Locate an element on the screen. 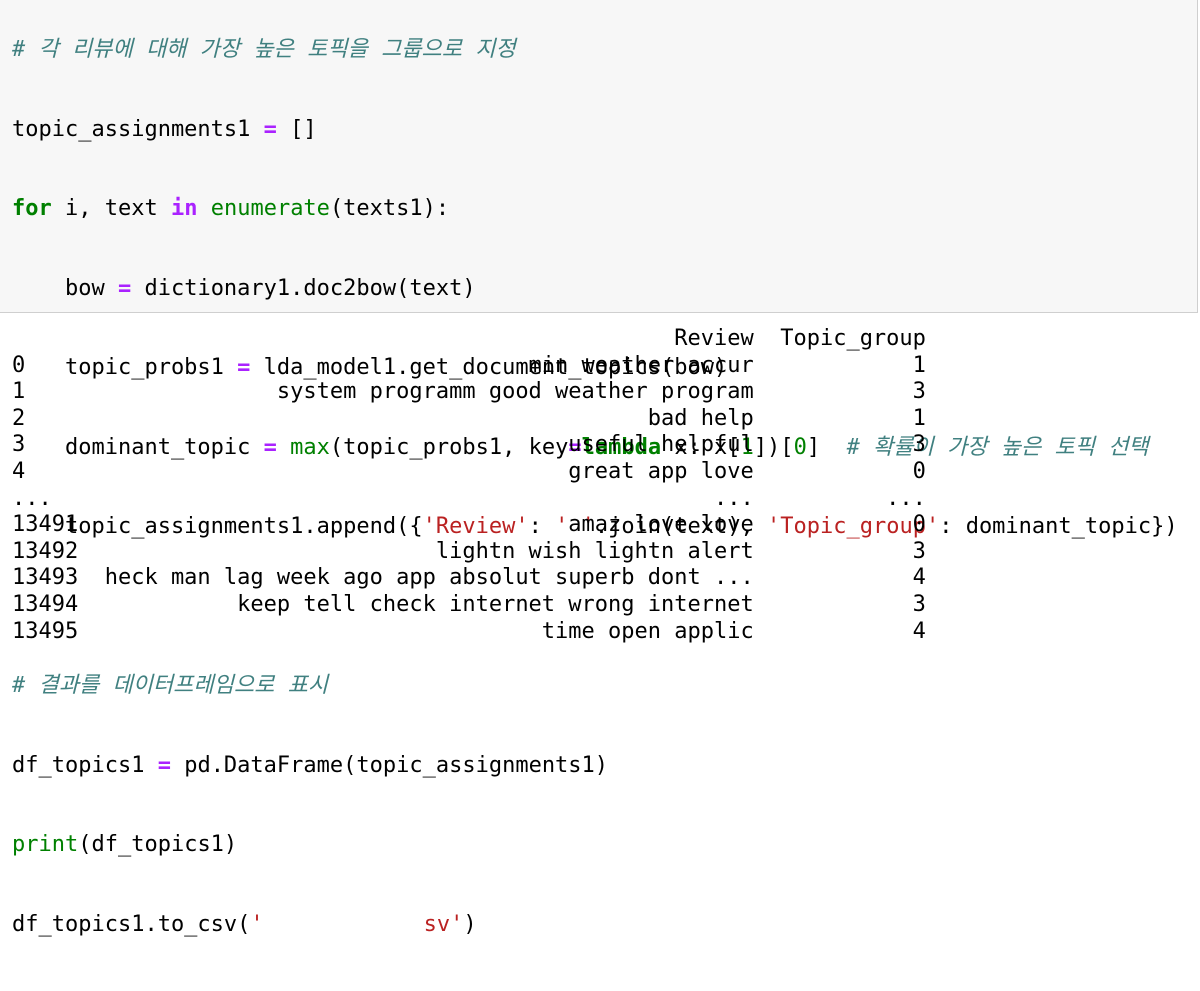 The image size is (1200, 991). code-comment: # 결과를 데이터프레임으로 표시 is located at coordinates (170, 685).